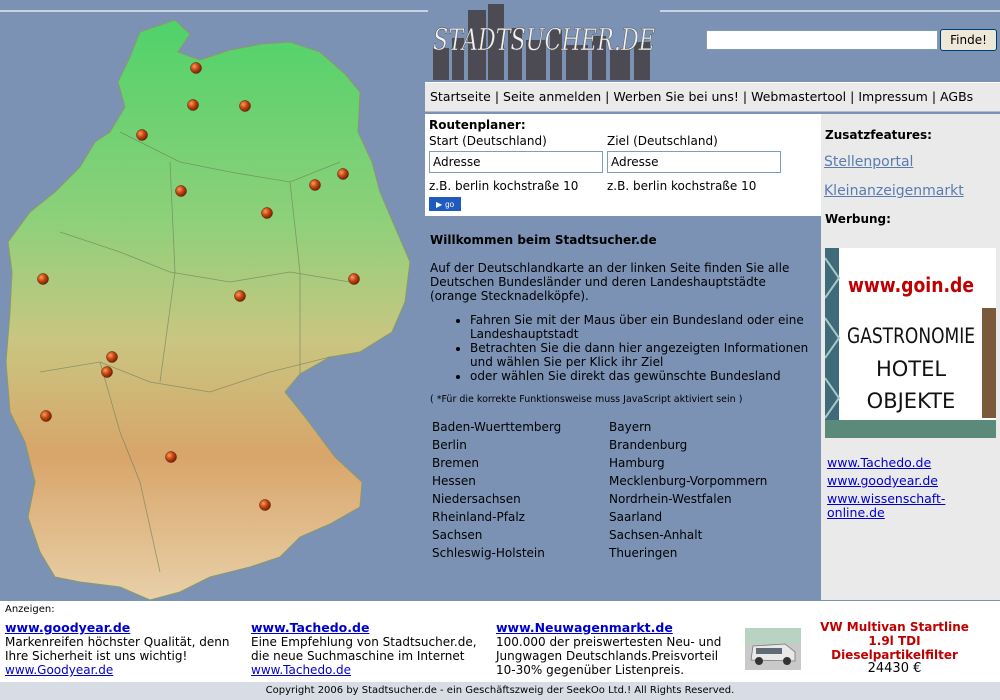  What do you see at coordinates (894, 668) in the screenshot?
I see `car-ad-price: 24430 €` at bounding box center [894, 668].